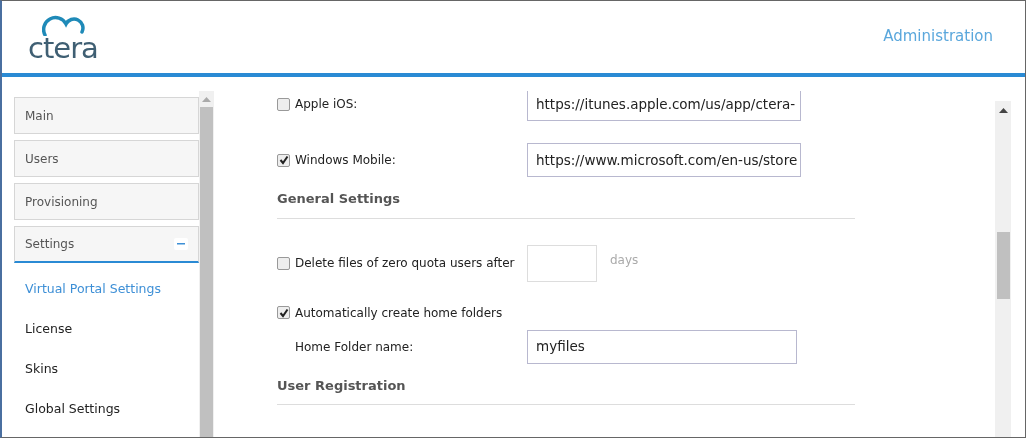 This screenshot has width=1026, height=438. I want to click on sidebar-item: Main, so click(106, 115).